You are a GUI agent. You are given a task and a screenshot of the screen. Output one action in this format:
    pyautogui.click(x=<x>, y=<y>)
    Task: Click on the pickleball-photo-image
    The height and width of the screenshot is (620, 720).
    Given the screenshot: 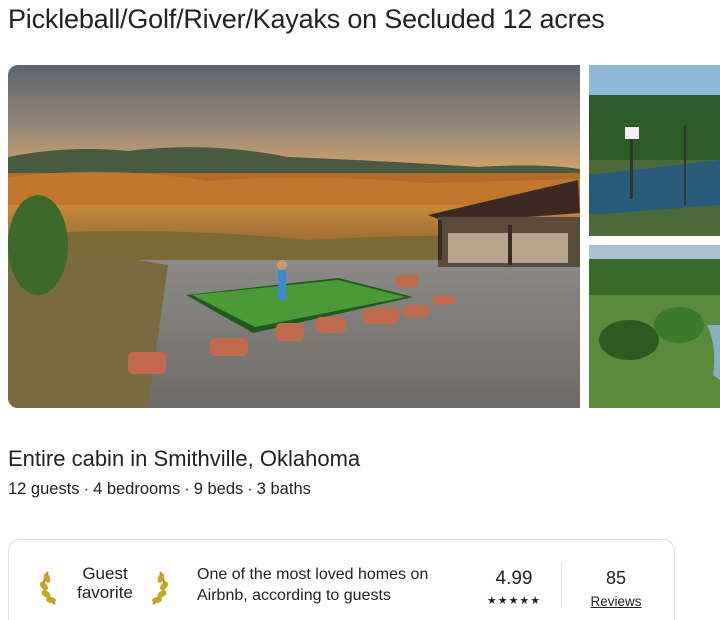 What is the action you would take?
    pyautogui.click(x=654, y=150)
    